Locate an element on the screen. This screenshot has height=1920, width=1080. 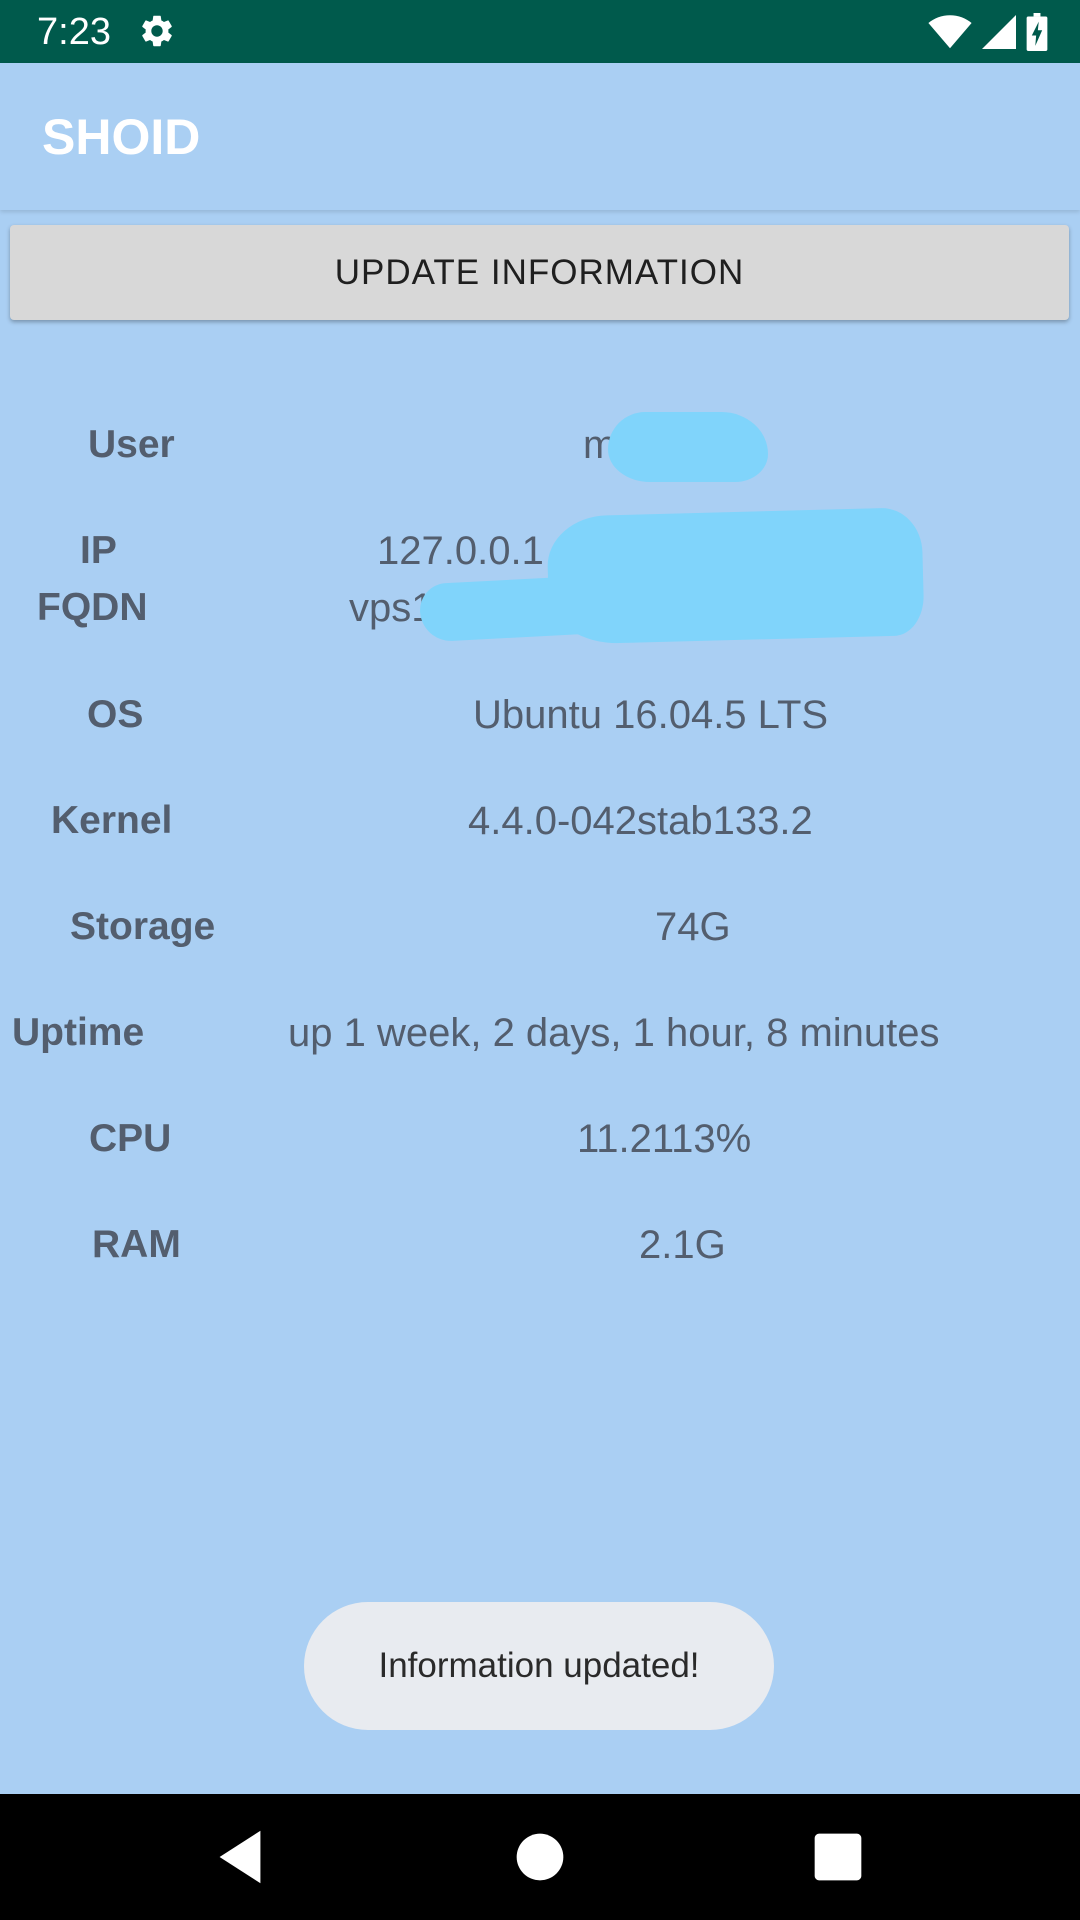
os-value: Ubuntu 16.04.5 LTS is located at coordinates (651, 715).